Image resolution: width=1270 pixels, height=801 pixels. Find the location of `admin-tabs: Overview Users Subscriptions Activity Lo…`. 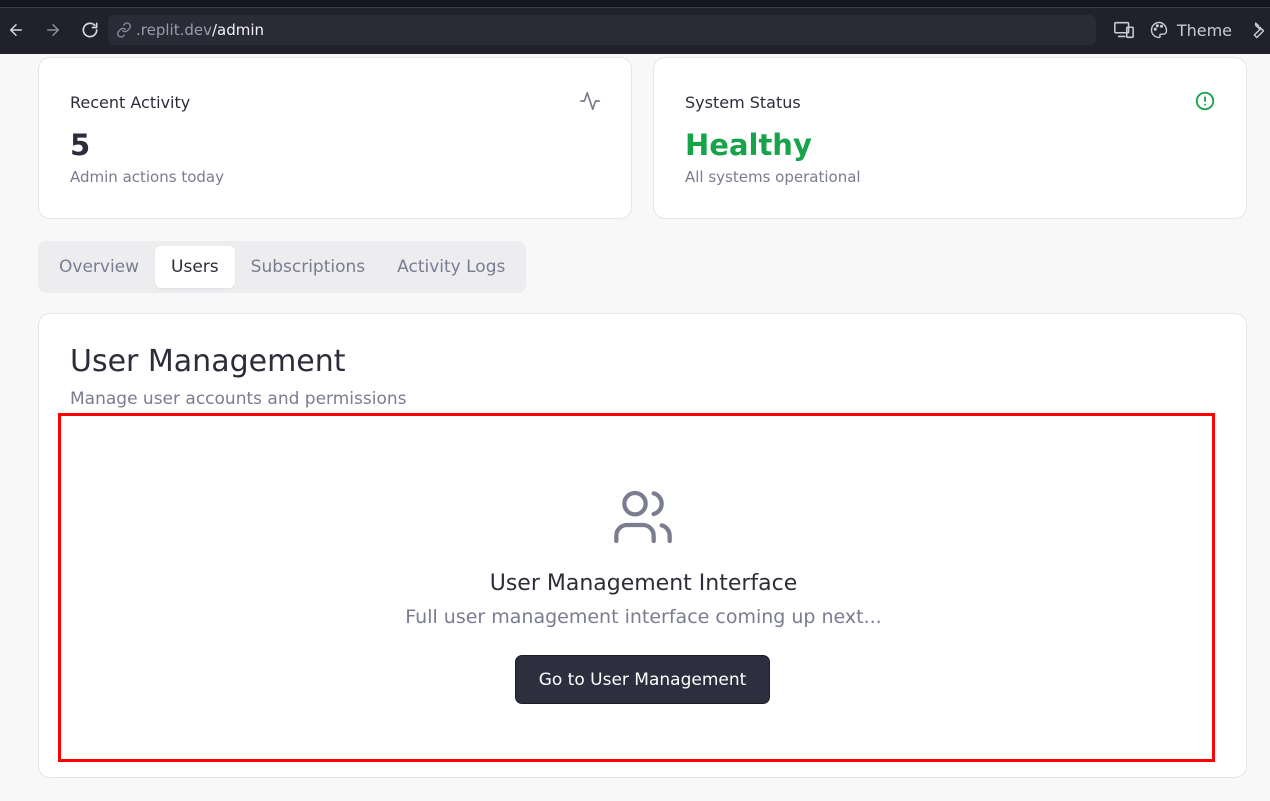

admin-tabs: Overview Users Subscriptions Activity Lo… is located at coordinates (282, 267).